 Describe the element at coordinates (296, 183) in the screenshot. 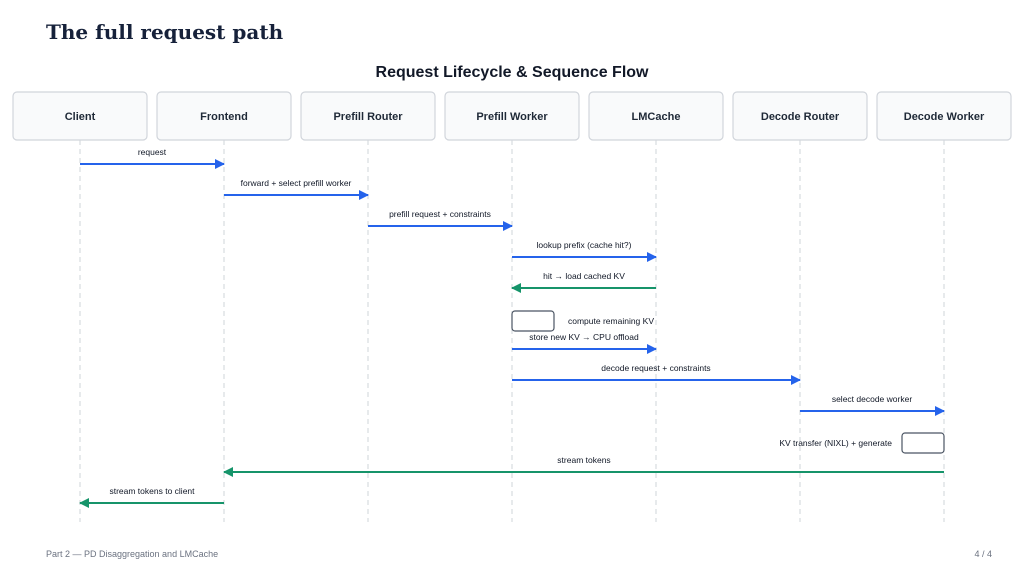

I see `message-label-2: forward + select prefill worker` at that location.